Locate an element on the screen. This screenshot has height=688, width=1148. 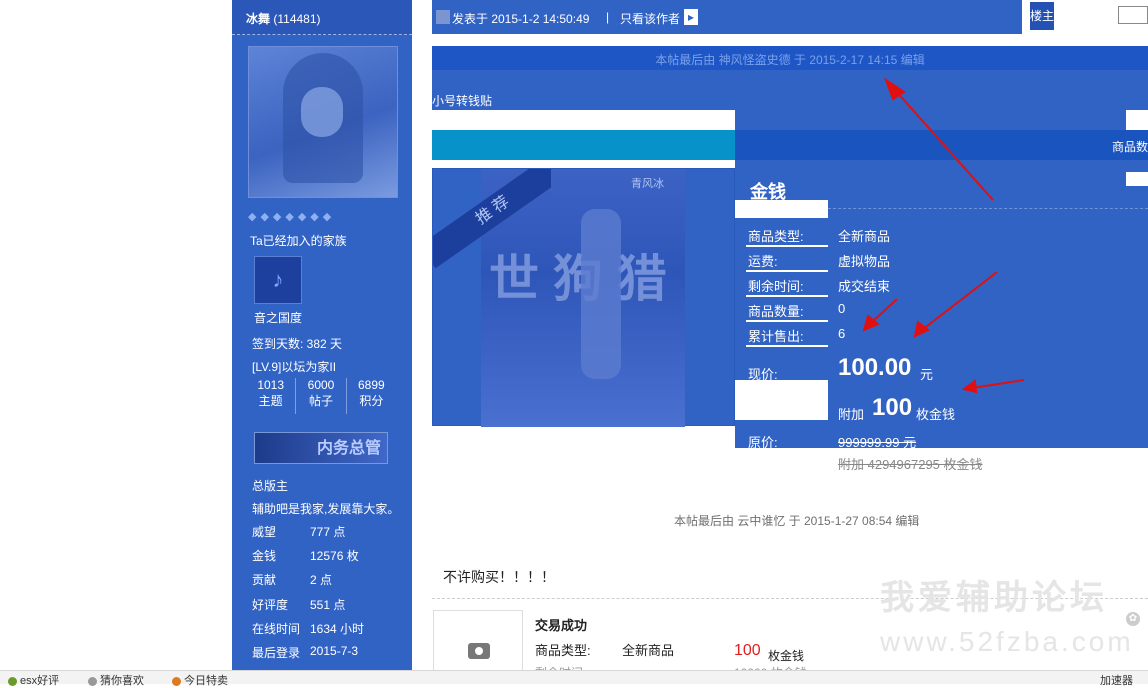
trade-type-label: 商品类型: is located at coordinates (563, 650).